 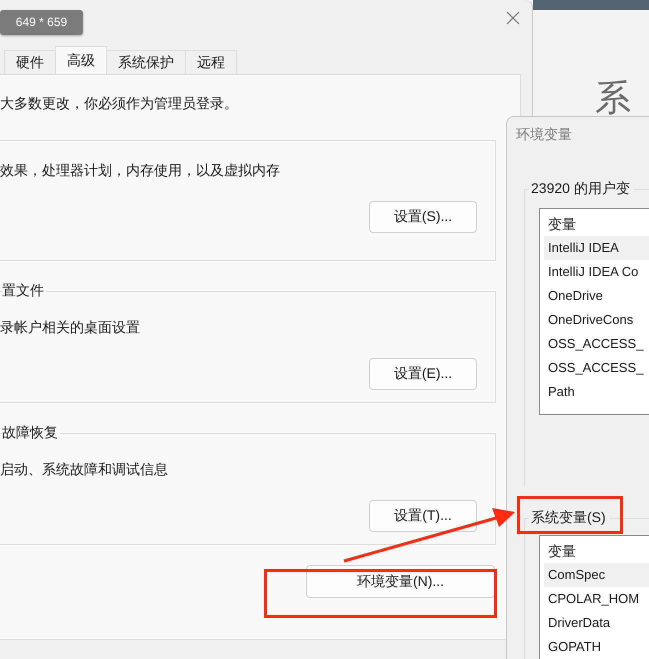 I want to click on tab: 硬件, so click(x=30, y=62).